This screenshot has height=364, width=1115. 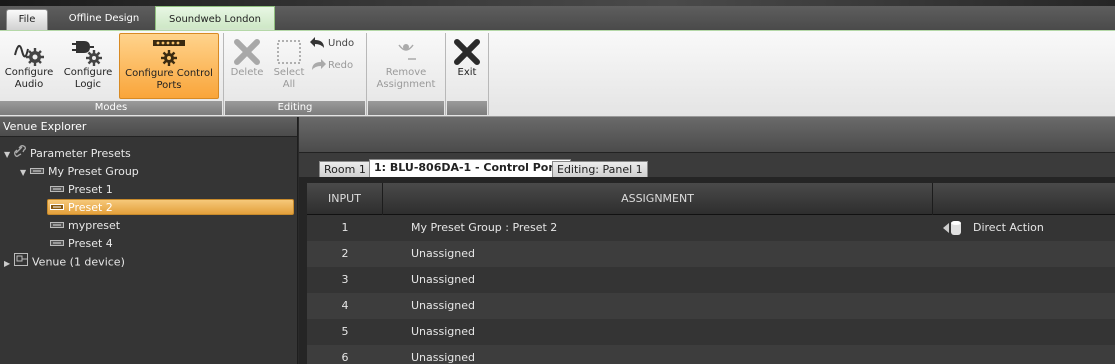 I want to click on venue-explorer-title: Venue Explorer, so click(x=148, y=127).